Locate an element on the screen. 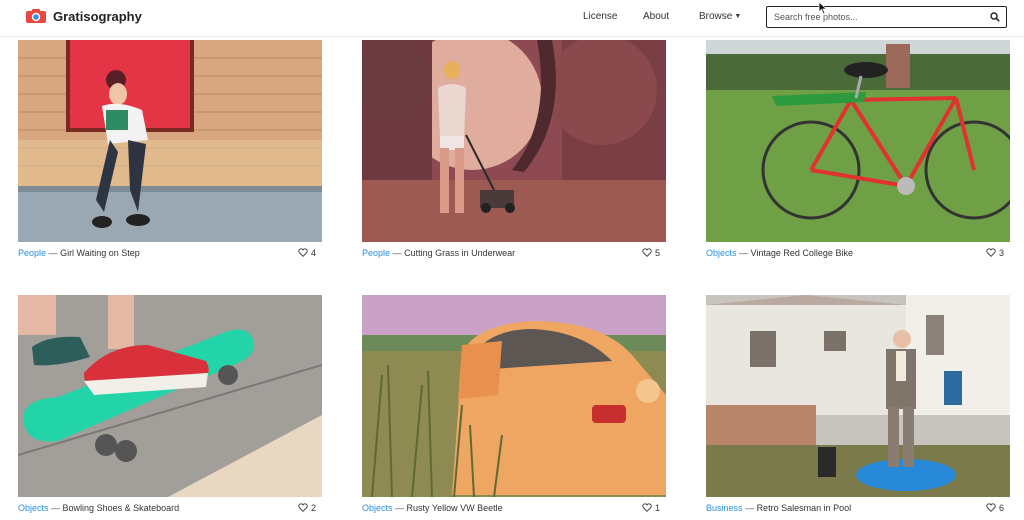  caret-down-icon: ▼ is located at coordinates (738, 16).